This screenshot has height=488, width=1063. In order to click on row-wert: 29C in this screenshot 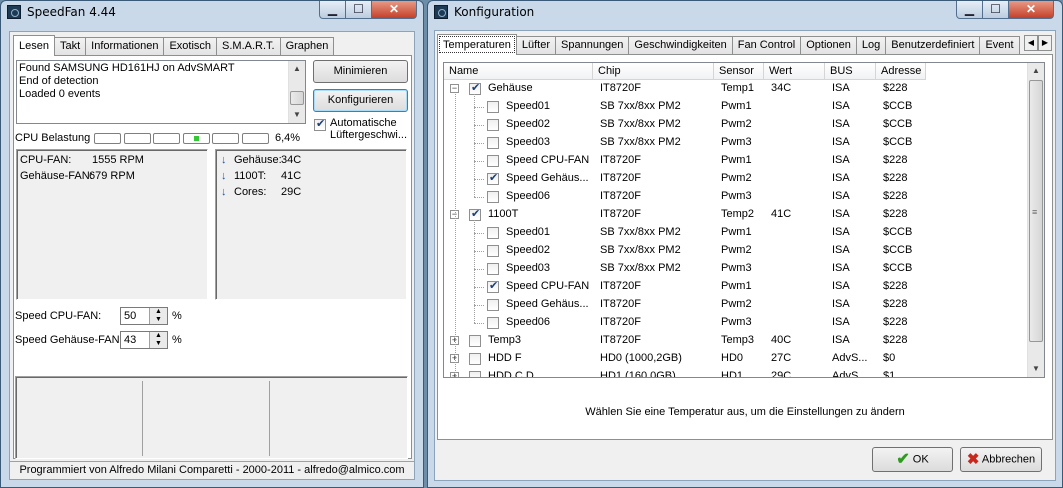, I will do `click(781, 374)`.